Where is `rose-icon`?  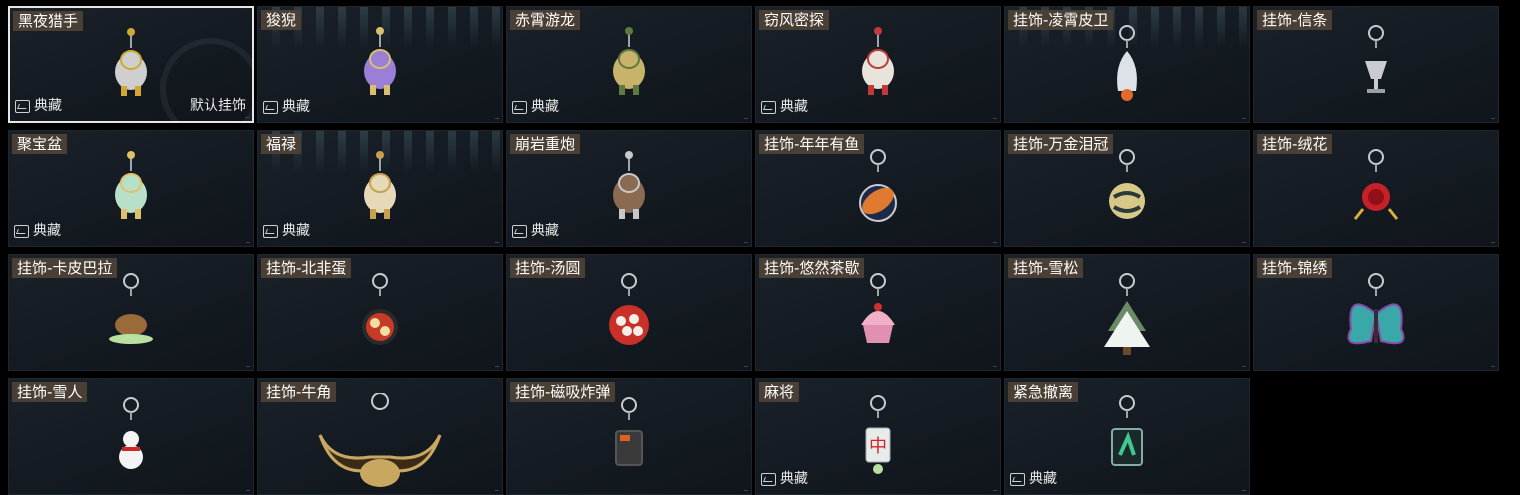 rose-icon is located at coordinates (1376, 184).